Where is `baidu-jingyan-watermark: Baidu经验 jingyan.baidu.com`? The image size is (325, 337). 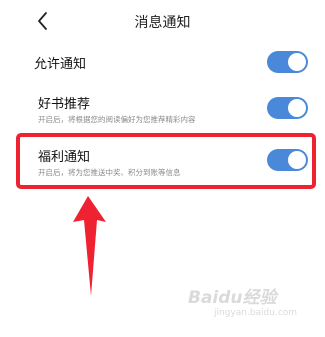 baidu-jingyan-watermark: Baidu经验 jingyan.baidu.com is located at coordinates (253, 308).